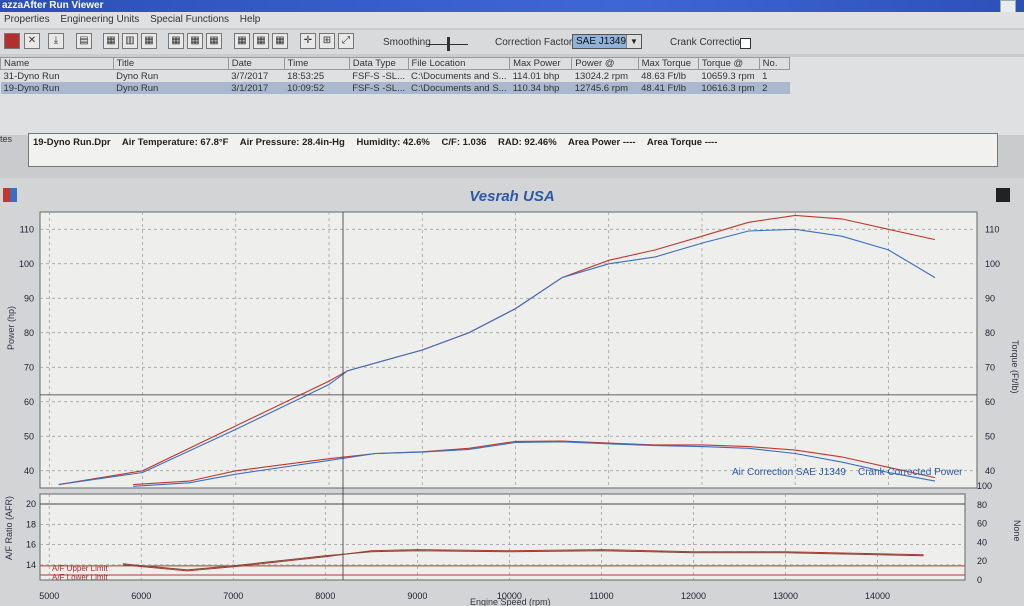 The height and width of the screenshot is (606, 1024). What do you see at coordinates (992, 229) in the screenshot?
I see `y2-tick-label: 110` at bounding box center [992, 229].